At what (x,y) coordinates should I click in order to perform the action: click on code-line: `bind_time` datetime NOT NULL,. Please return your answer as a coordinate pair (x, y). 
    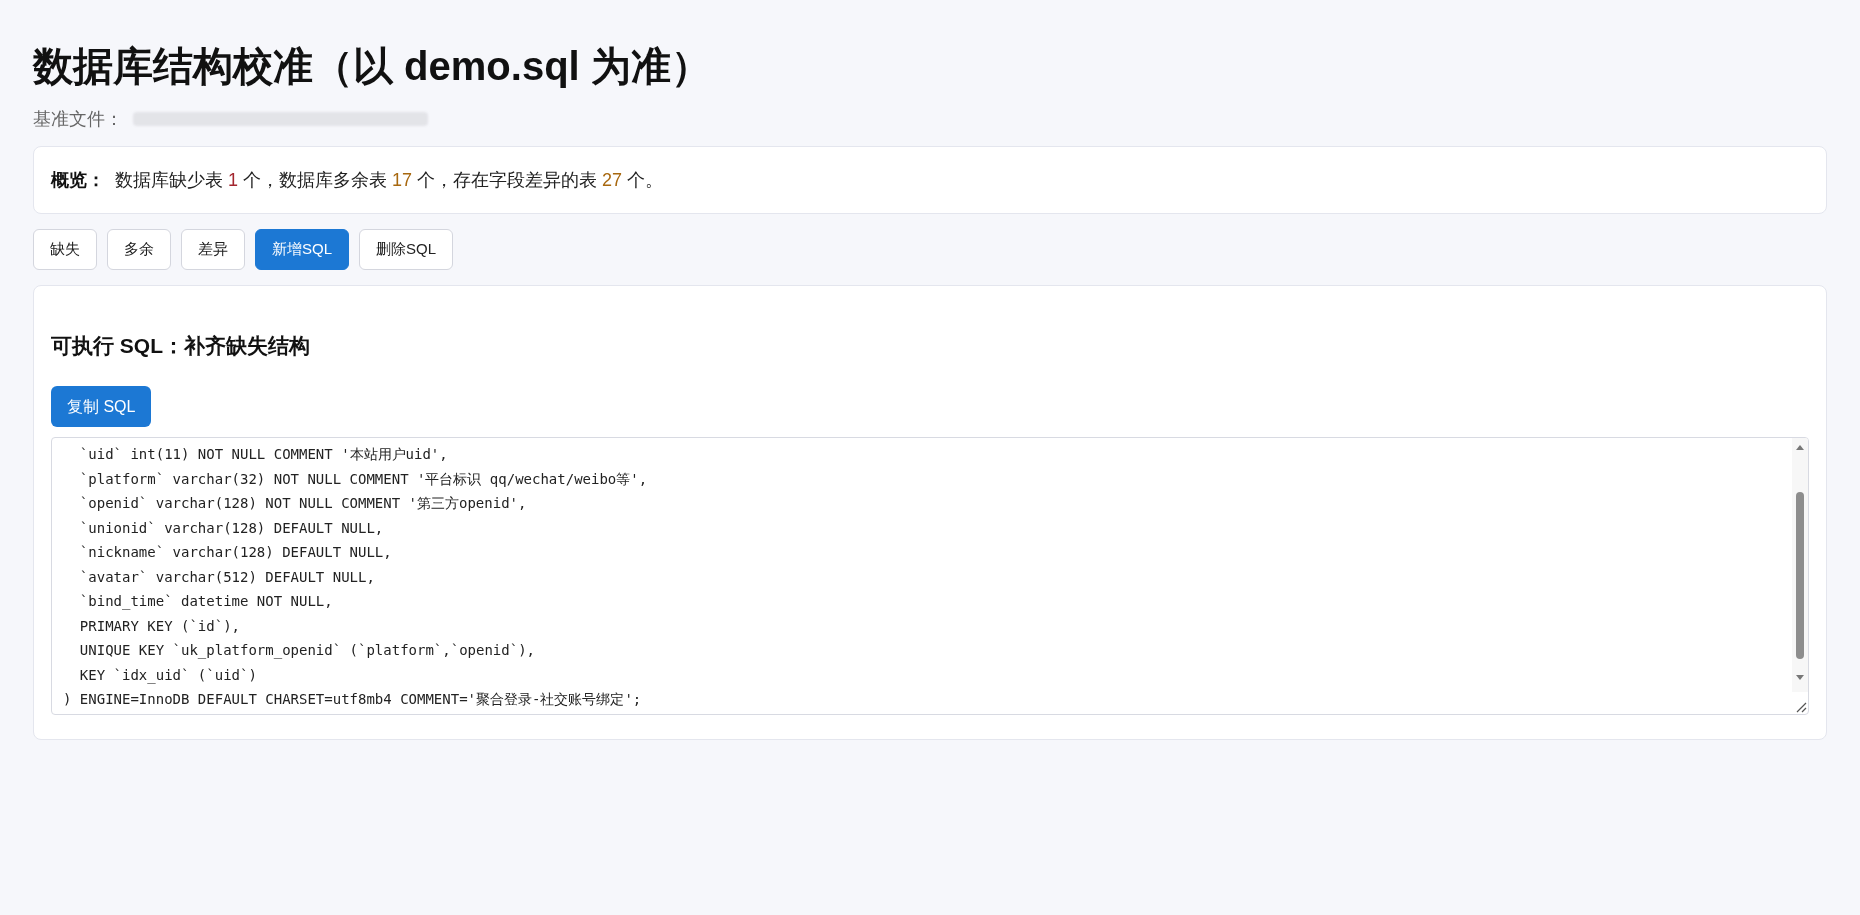
    Looking at the image, I should click on (205, 602).